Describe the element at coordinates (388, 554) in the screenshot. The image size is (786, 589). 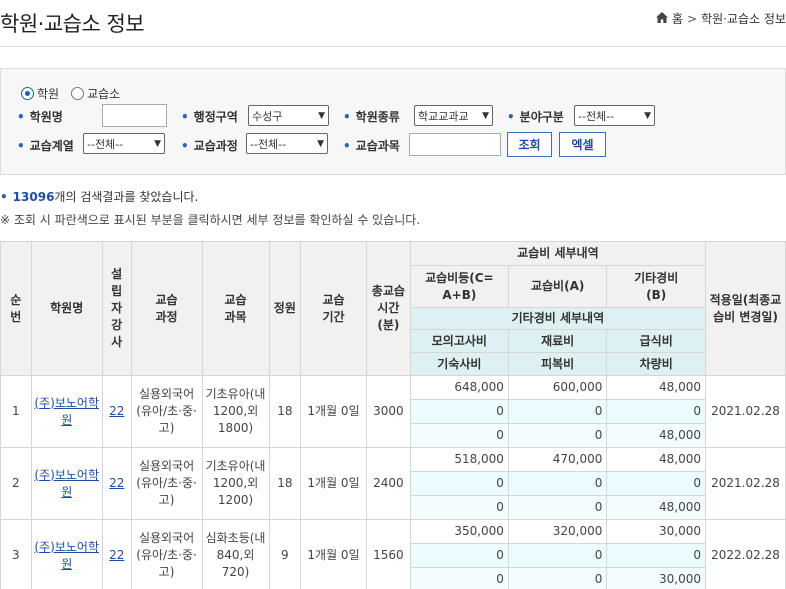
I see `cell-total-time: 1560` at that location.